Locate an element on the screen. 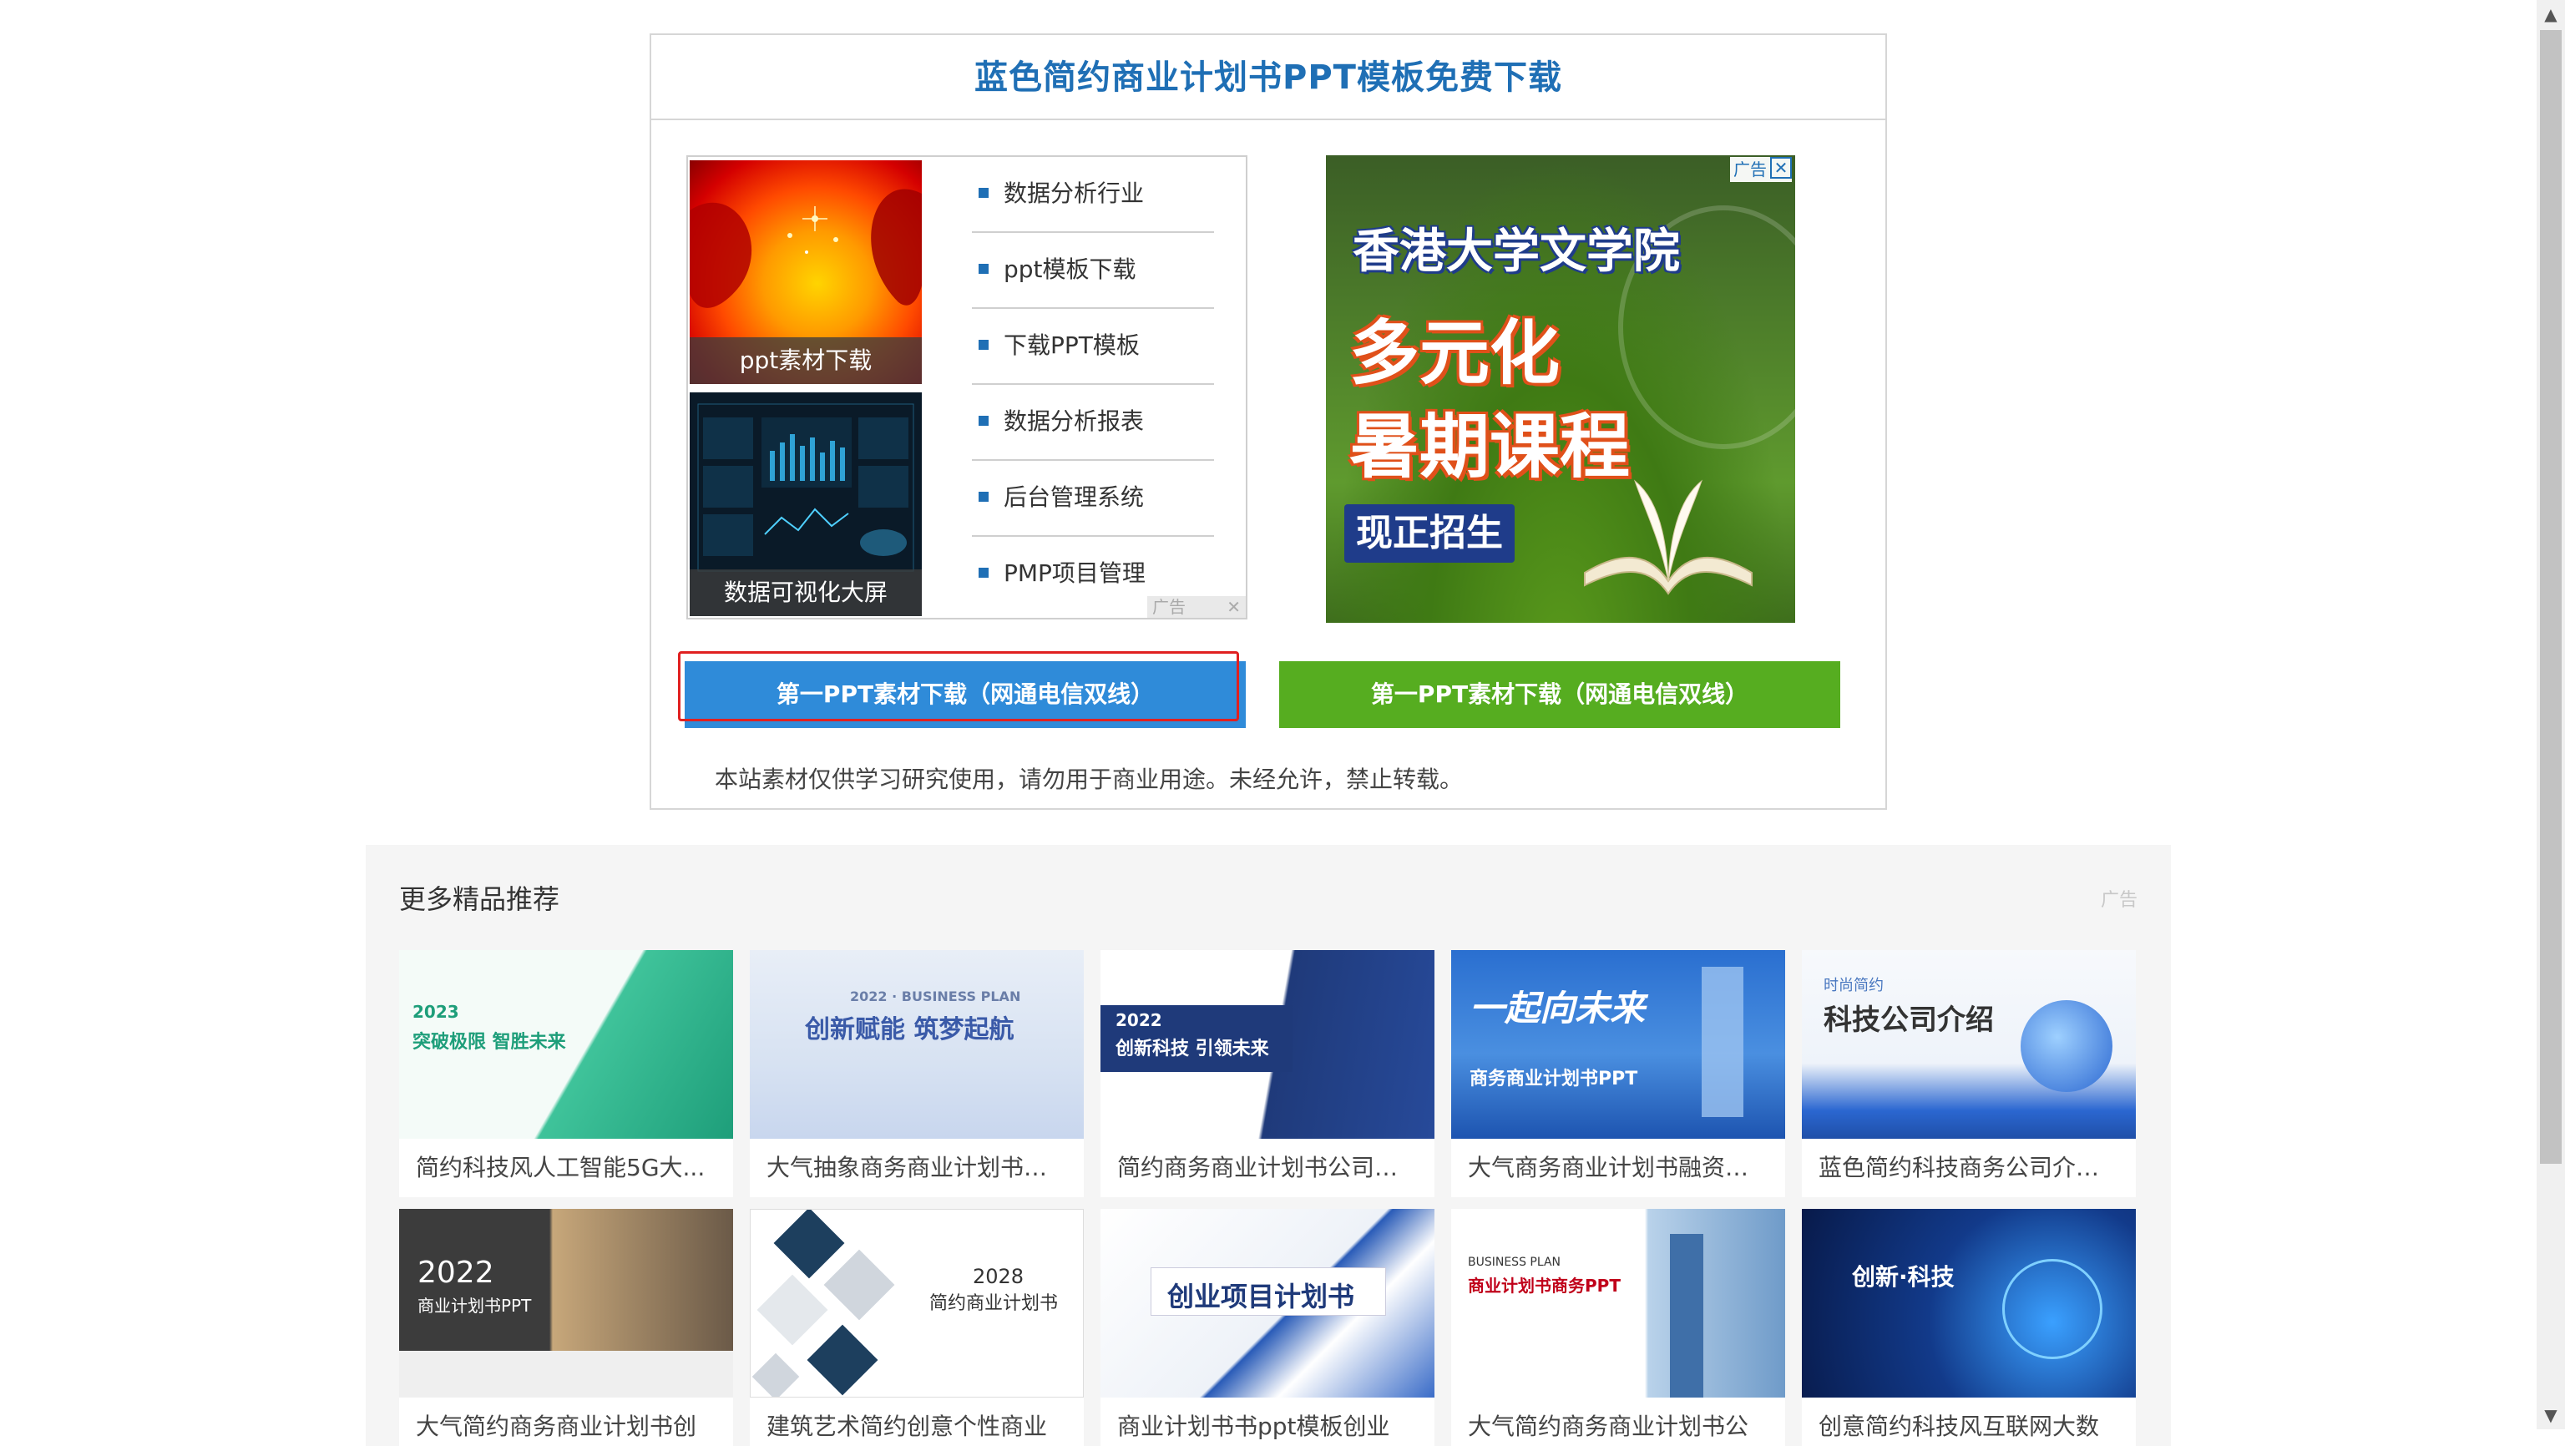  thumb-text: 时尚简约 is located at coordinates (1854, 985).